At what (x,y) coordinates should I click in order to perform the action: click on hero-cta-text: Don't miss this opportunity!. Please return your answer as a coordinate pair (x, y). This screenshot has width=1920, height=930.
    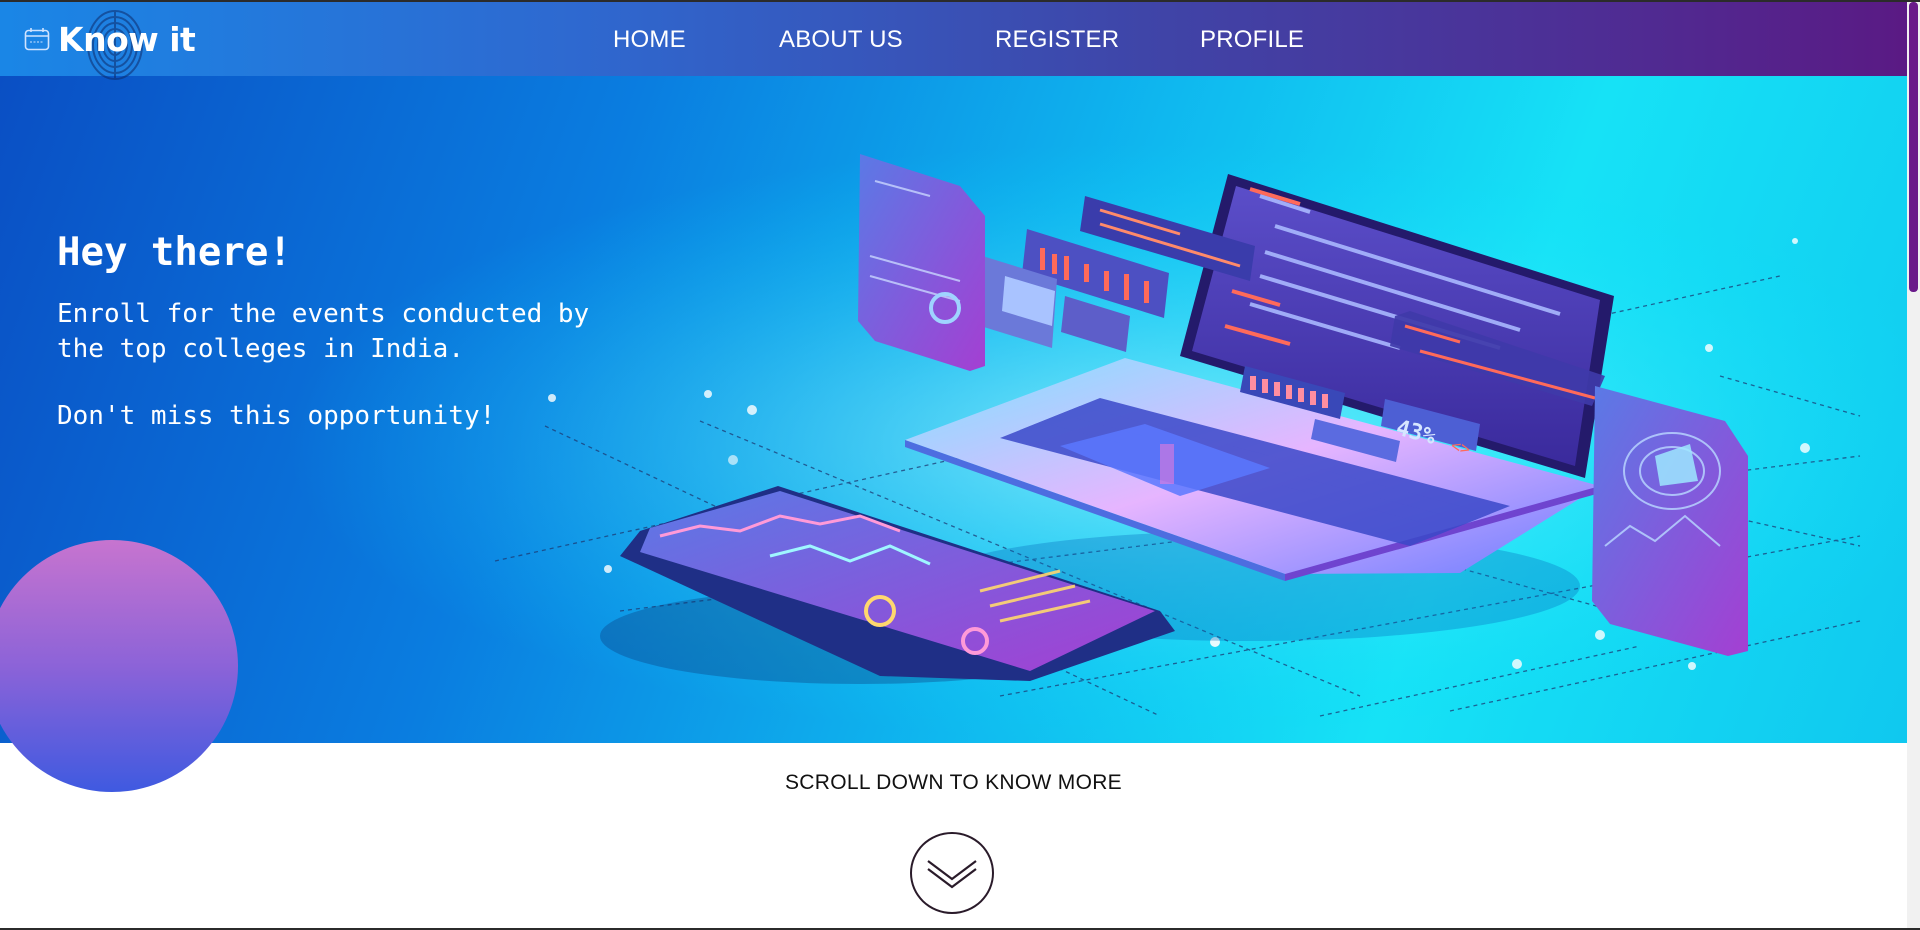
    Looking at the image, I should click on (276, 416).